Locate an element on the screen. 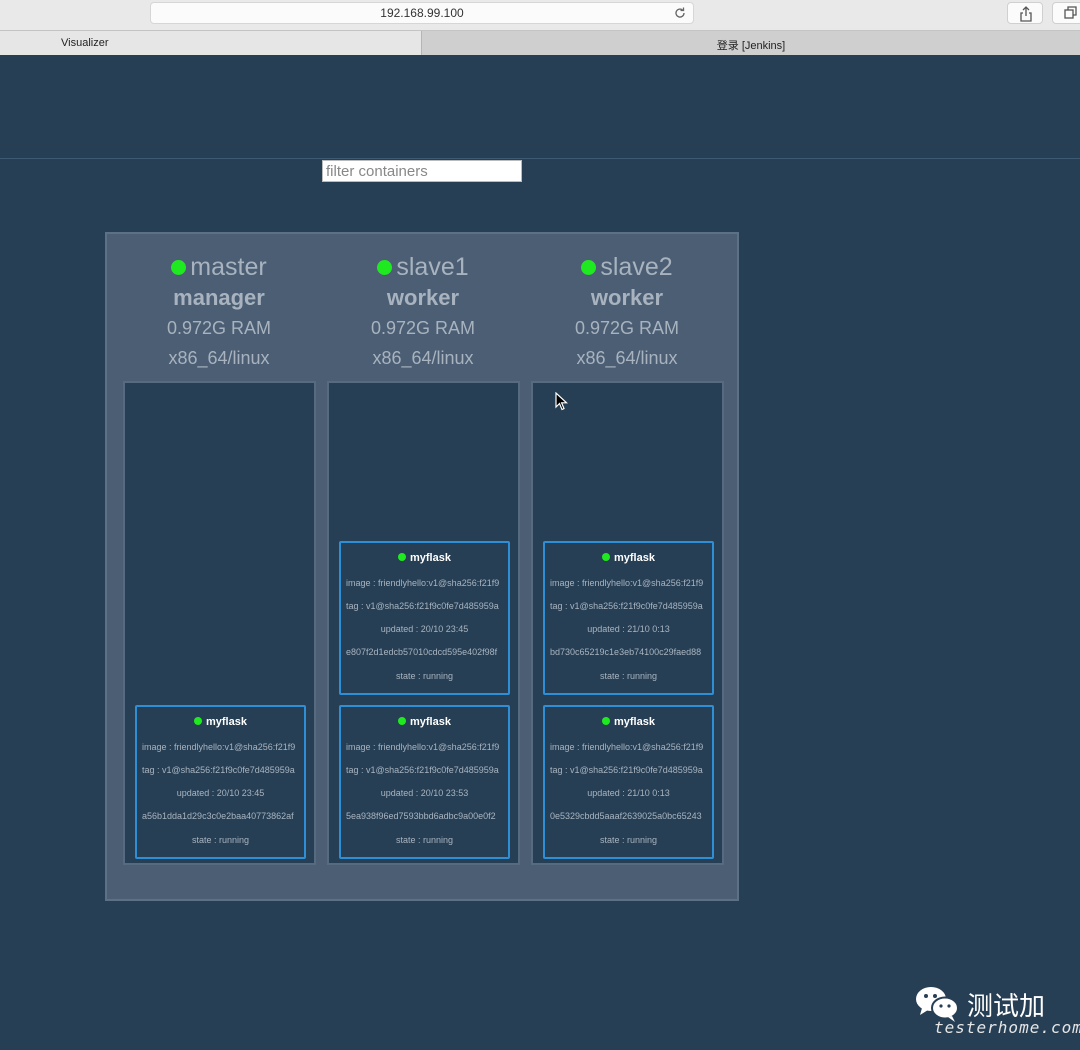 The width and height of the screenshot is (1080, 1050). tab-label: 登录 [Jenkins] is located at coordinates (751, 46).